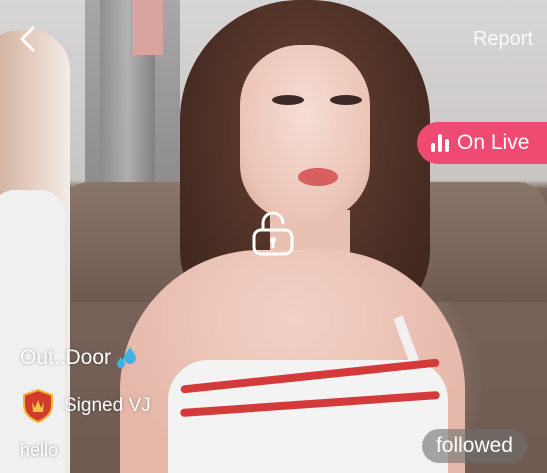  I want to click on followed-button: followed, so click(474, 446).